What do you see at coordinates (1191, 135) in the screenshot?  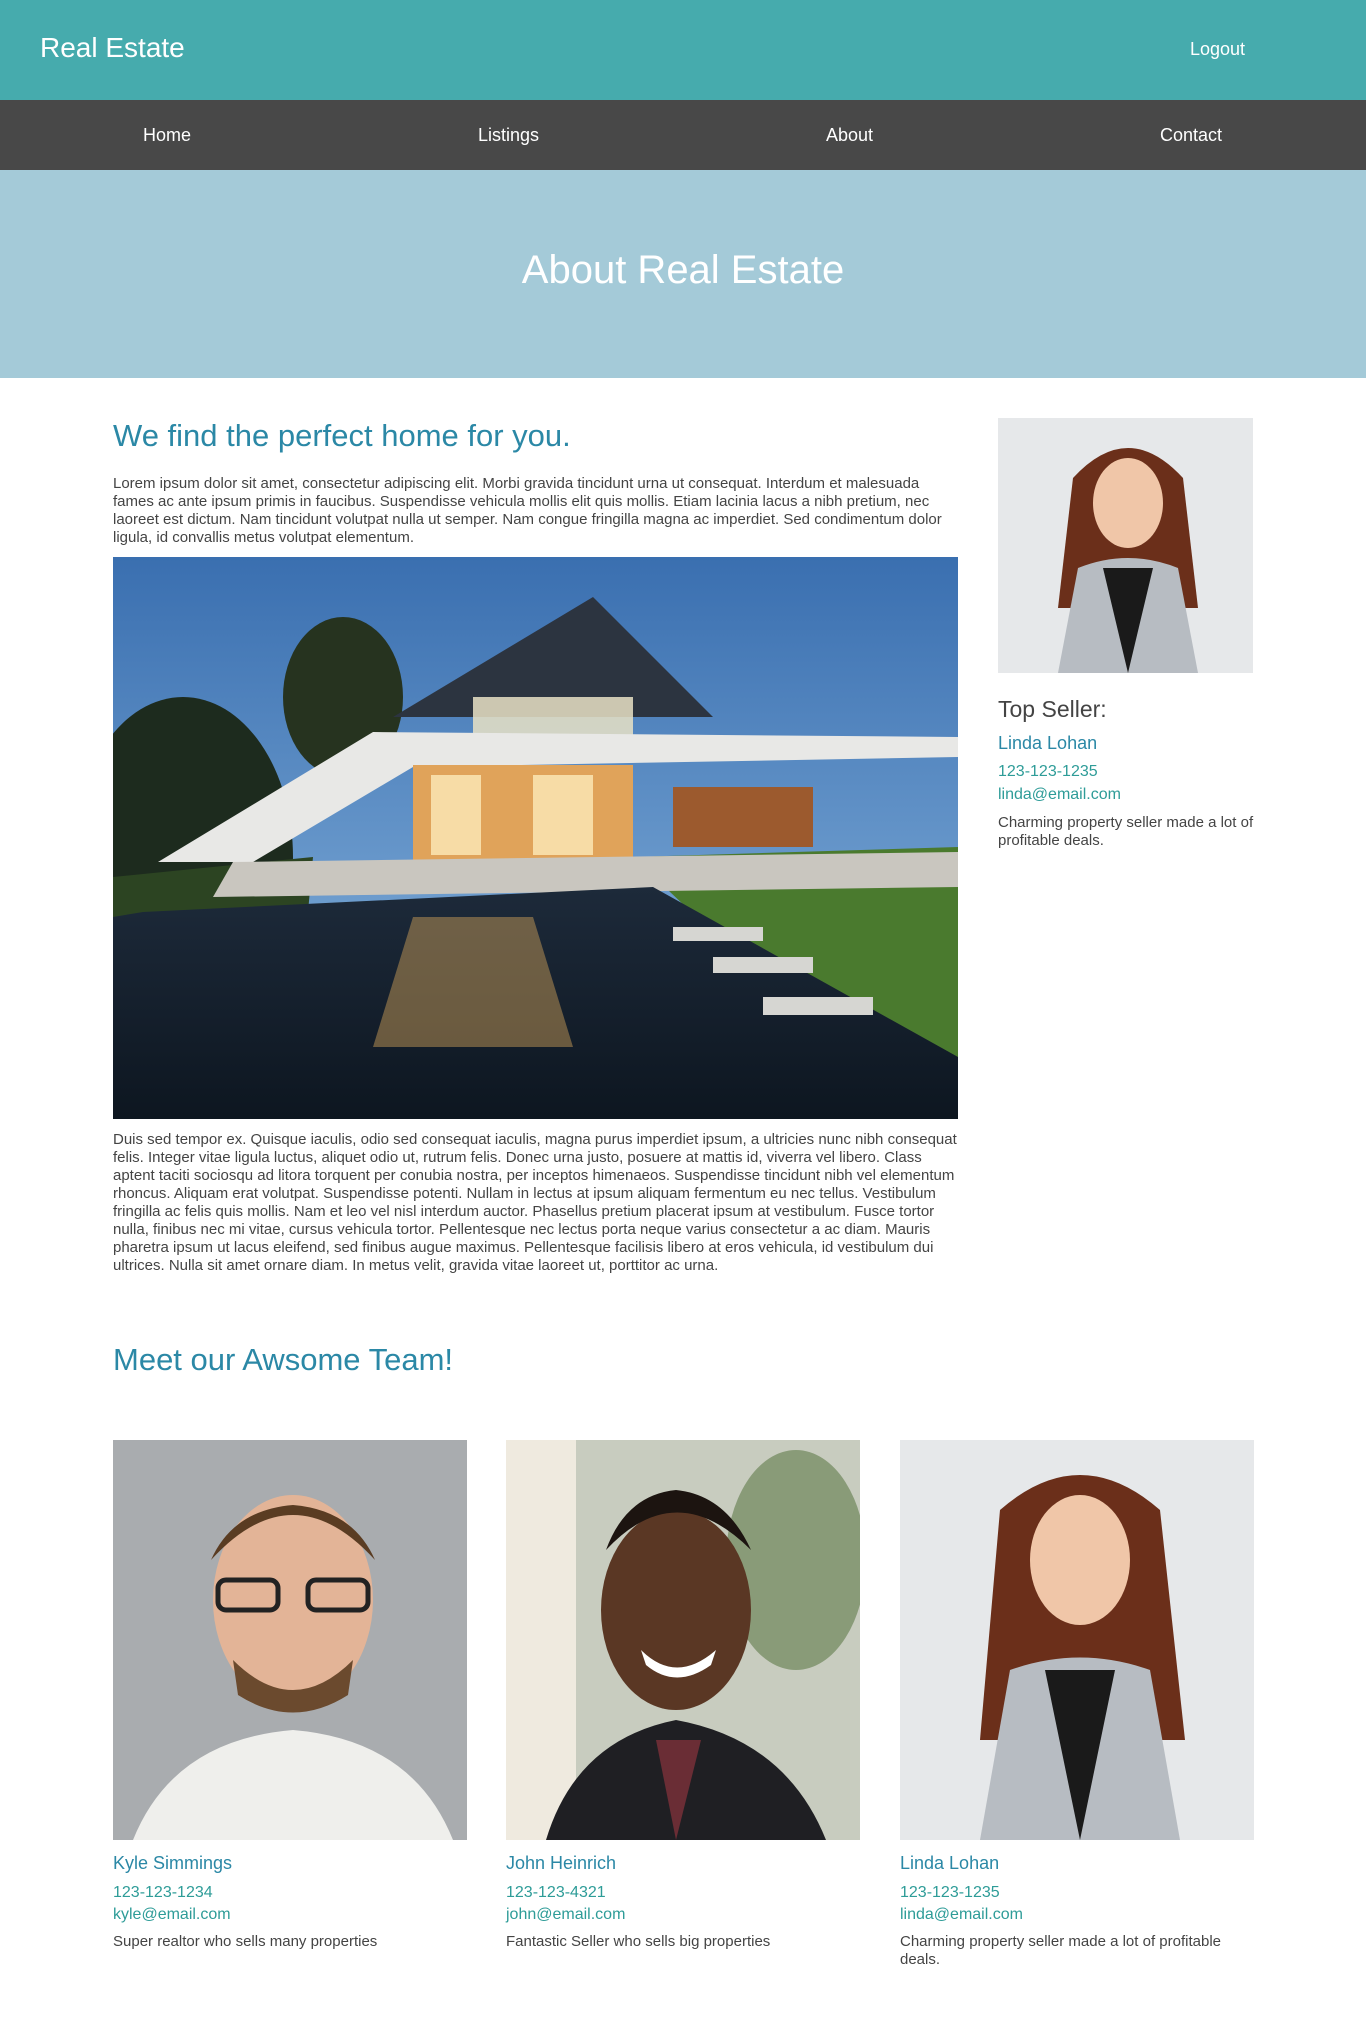 I see `nav-item-contact: Contact` at bounding box center [1191, 135].